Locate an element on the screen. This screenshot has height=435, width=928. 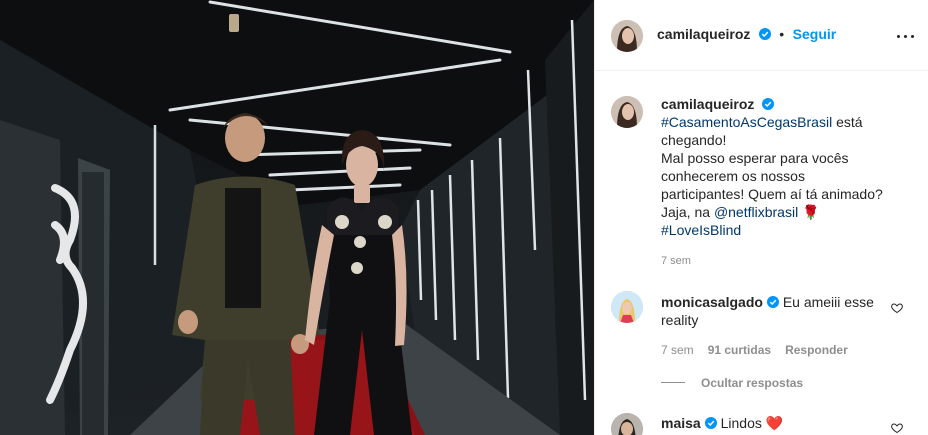
comment: monicasalgado Eu ameiii esse reality is located at coordinates (776, 311).